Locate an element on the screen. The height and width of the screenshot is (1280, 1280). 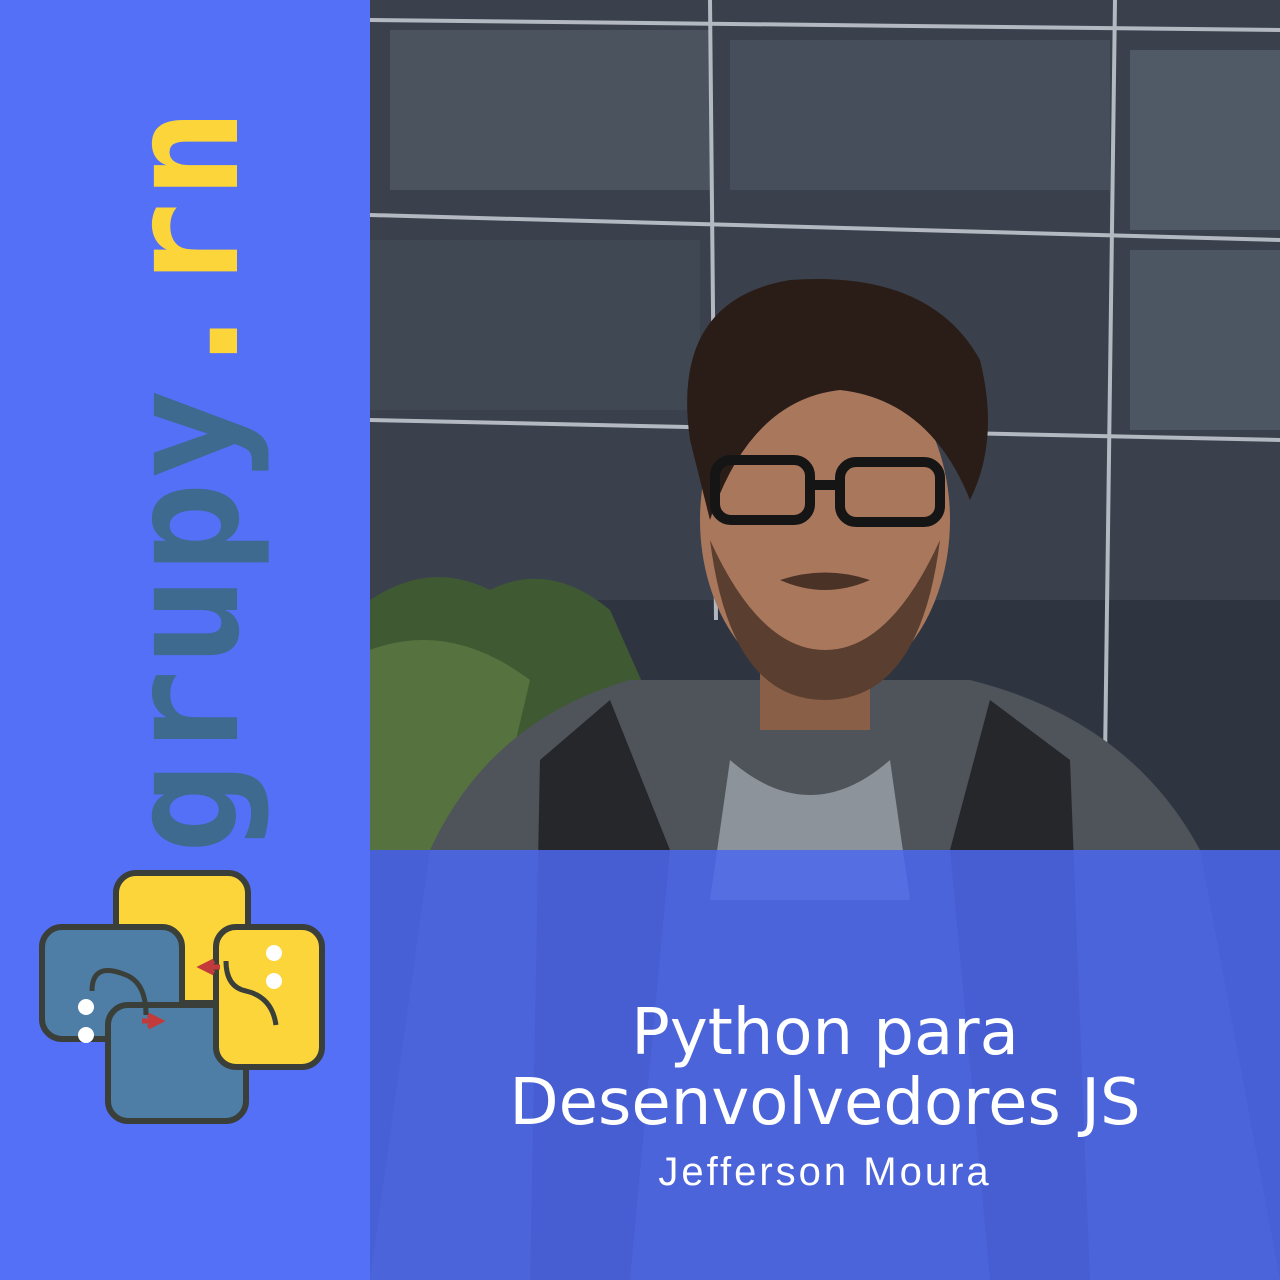
python-snakes-logo-icon is located at coordinates (182, 997).